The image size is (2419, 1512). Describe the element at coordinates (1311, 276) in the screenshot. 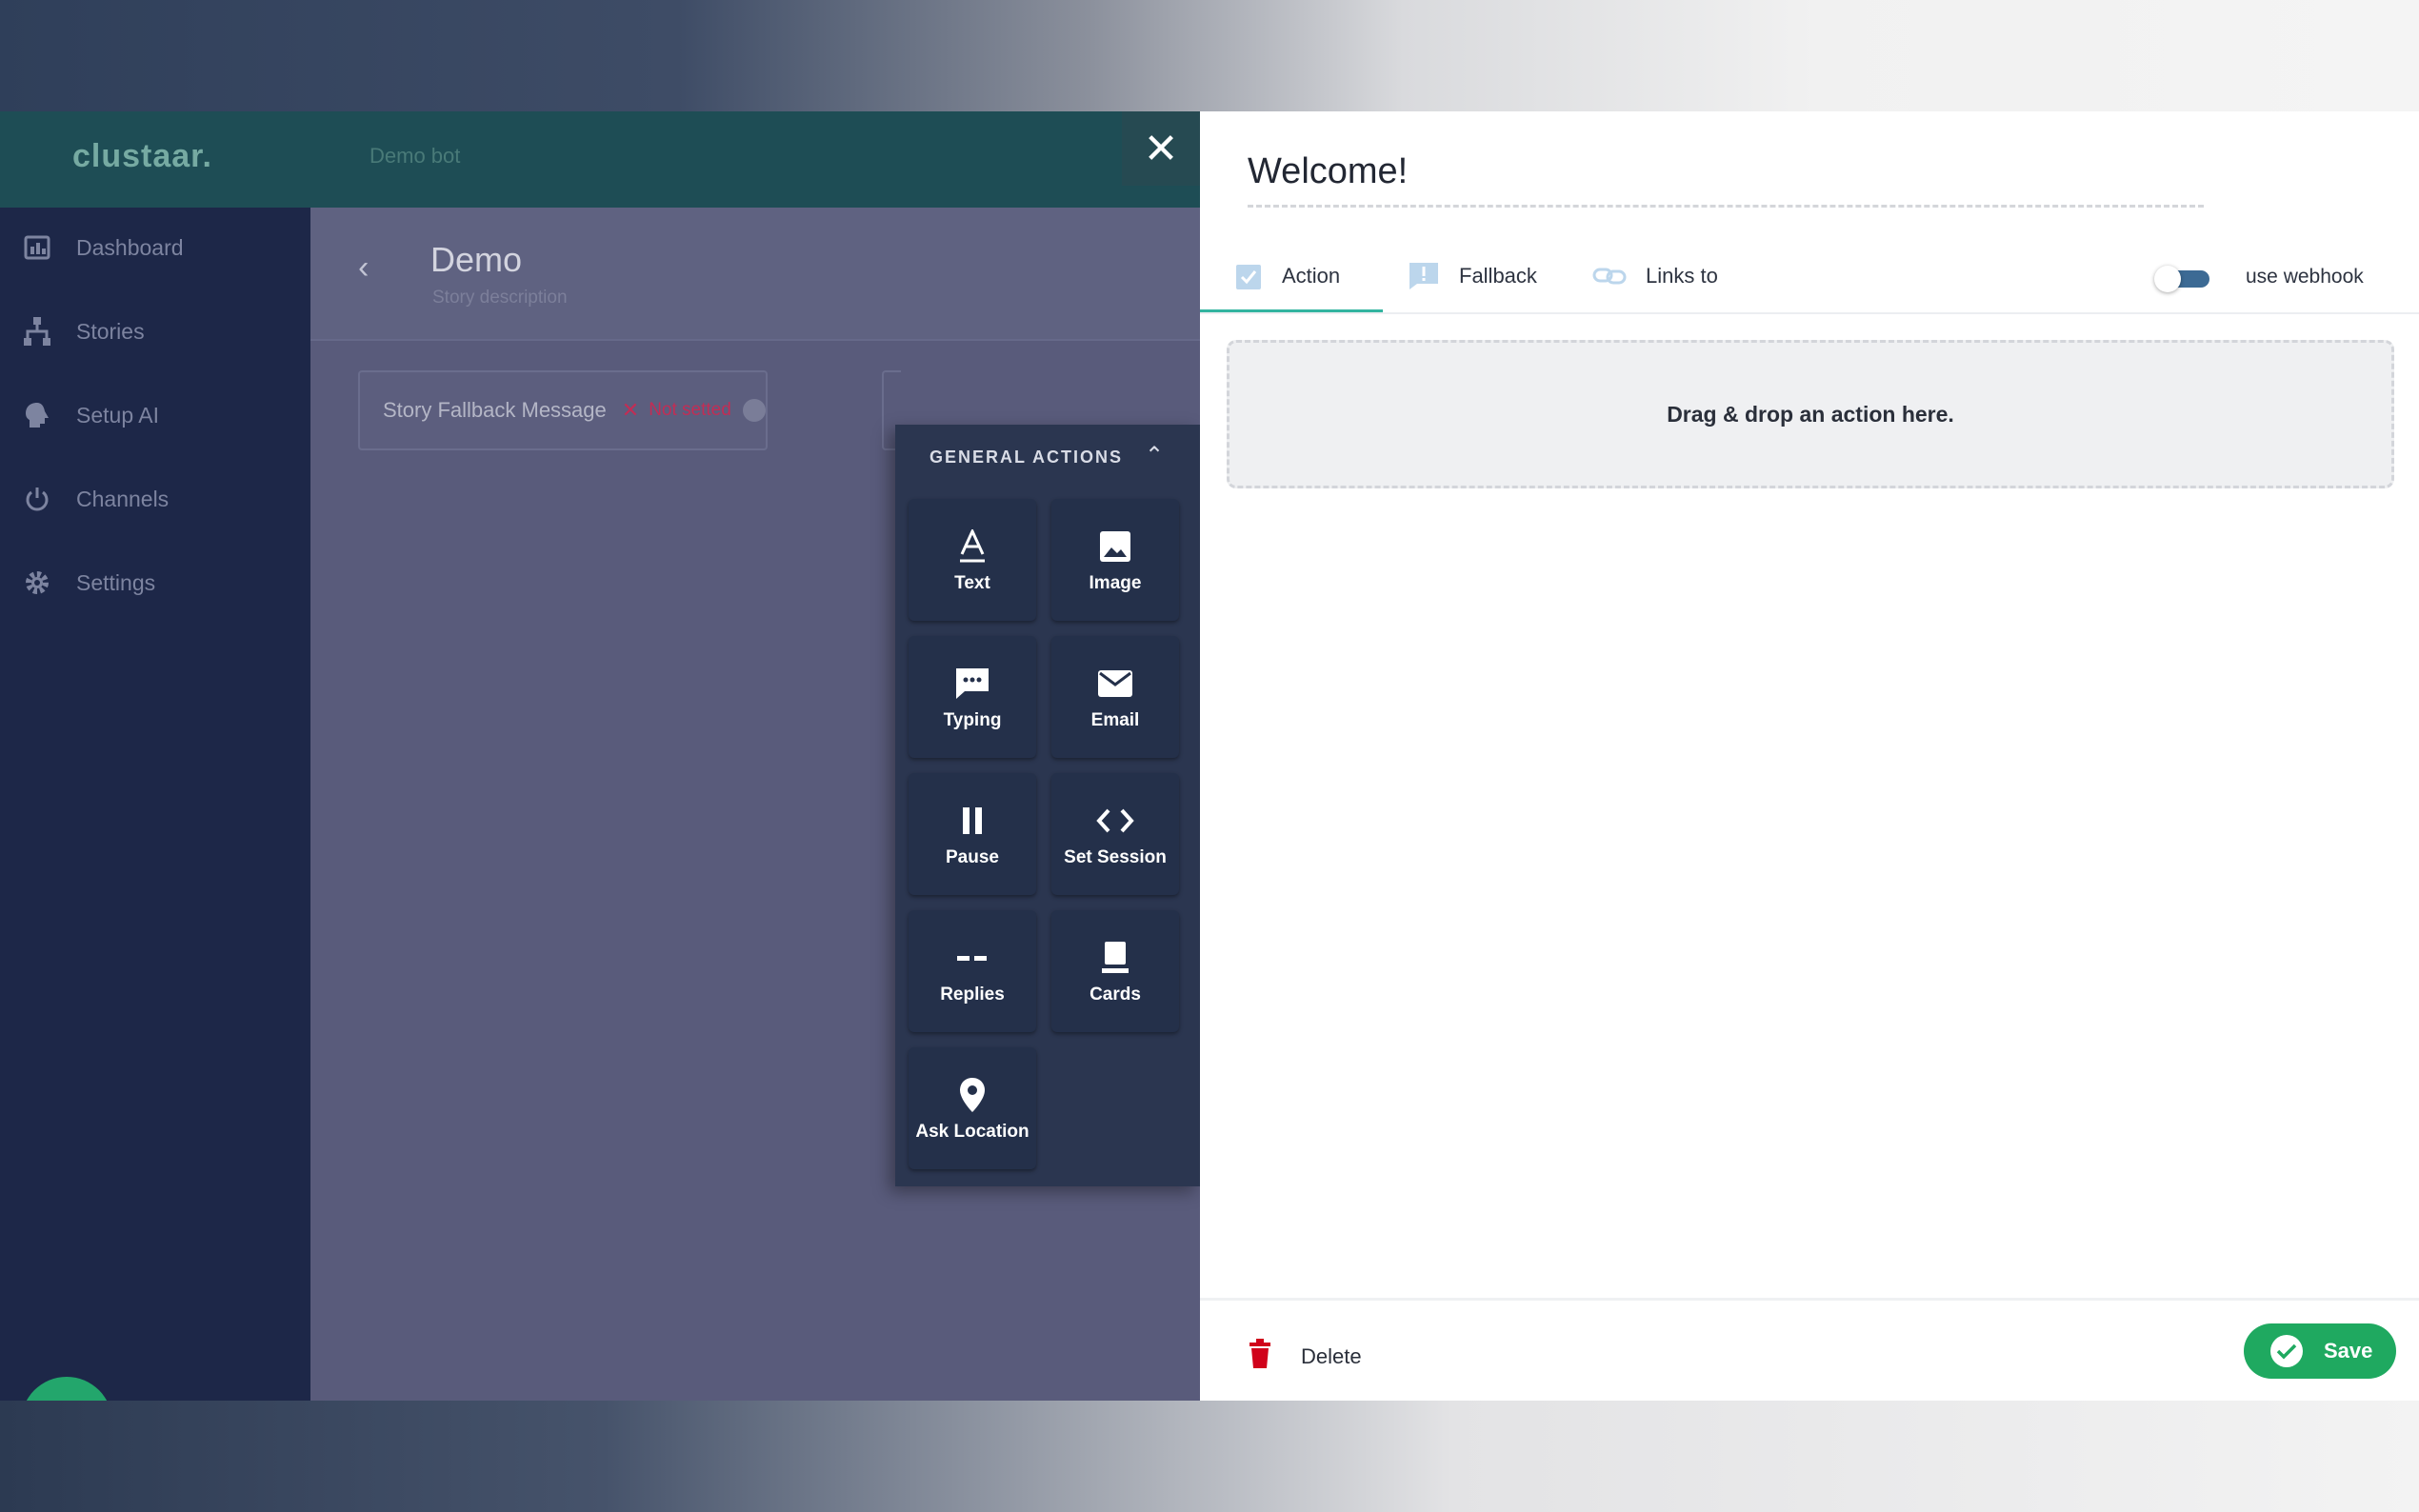

I see `tab-label: Action` at that location.